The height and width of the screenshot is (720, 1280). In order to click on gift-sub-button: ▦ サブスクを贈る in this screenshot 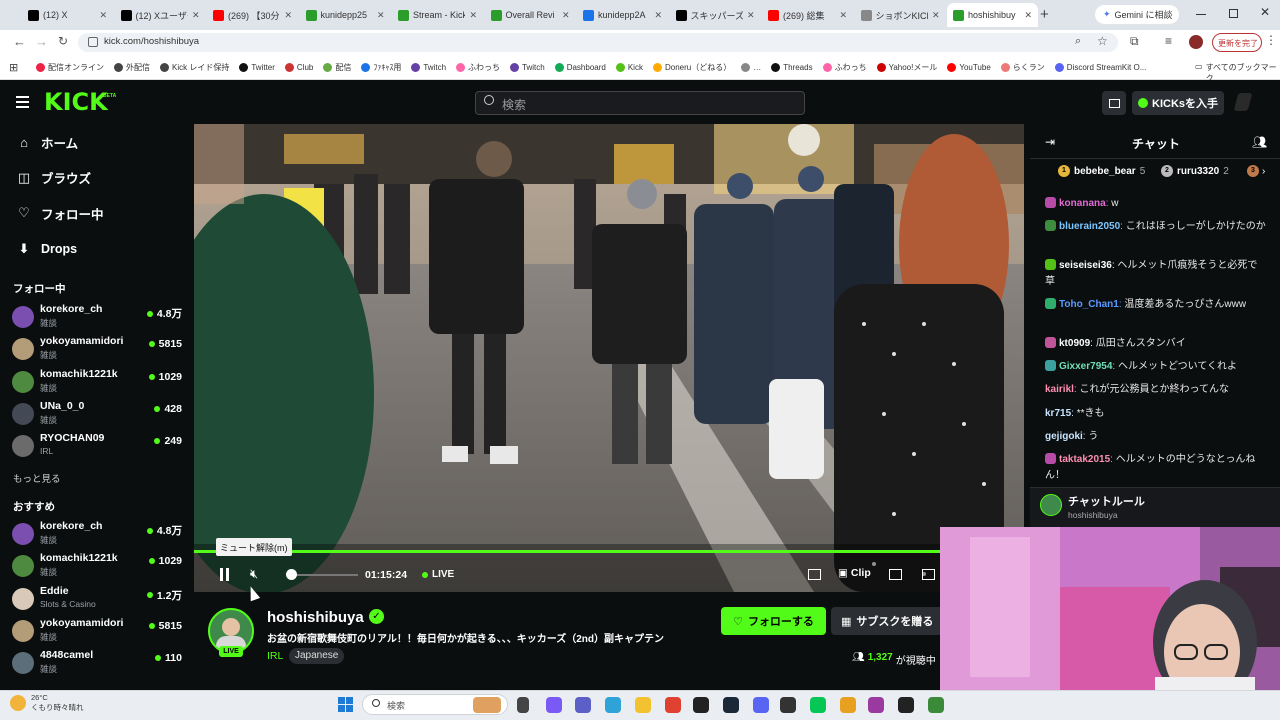, I will do `click(887, 621)`.